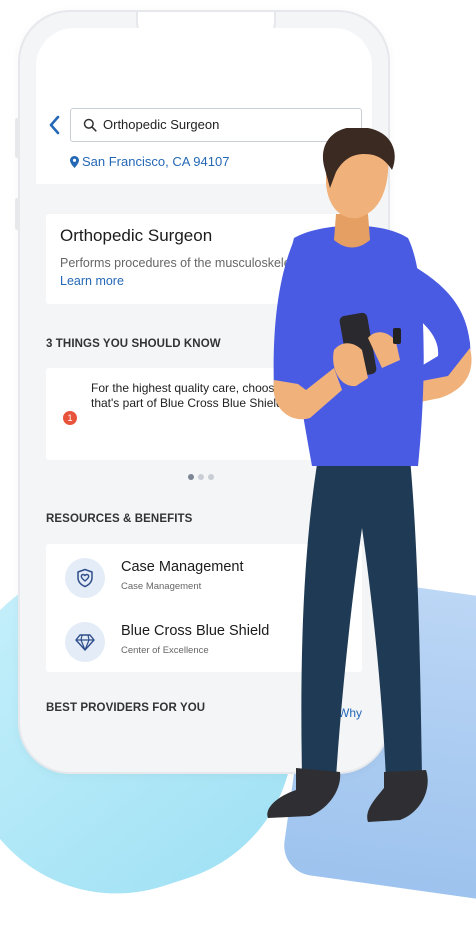  Describe the element at coordinates (119, 519) in the screenshot. I see `resources-heading: RESOURCES & BENEFITS` at that location.